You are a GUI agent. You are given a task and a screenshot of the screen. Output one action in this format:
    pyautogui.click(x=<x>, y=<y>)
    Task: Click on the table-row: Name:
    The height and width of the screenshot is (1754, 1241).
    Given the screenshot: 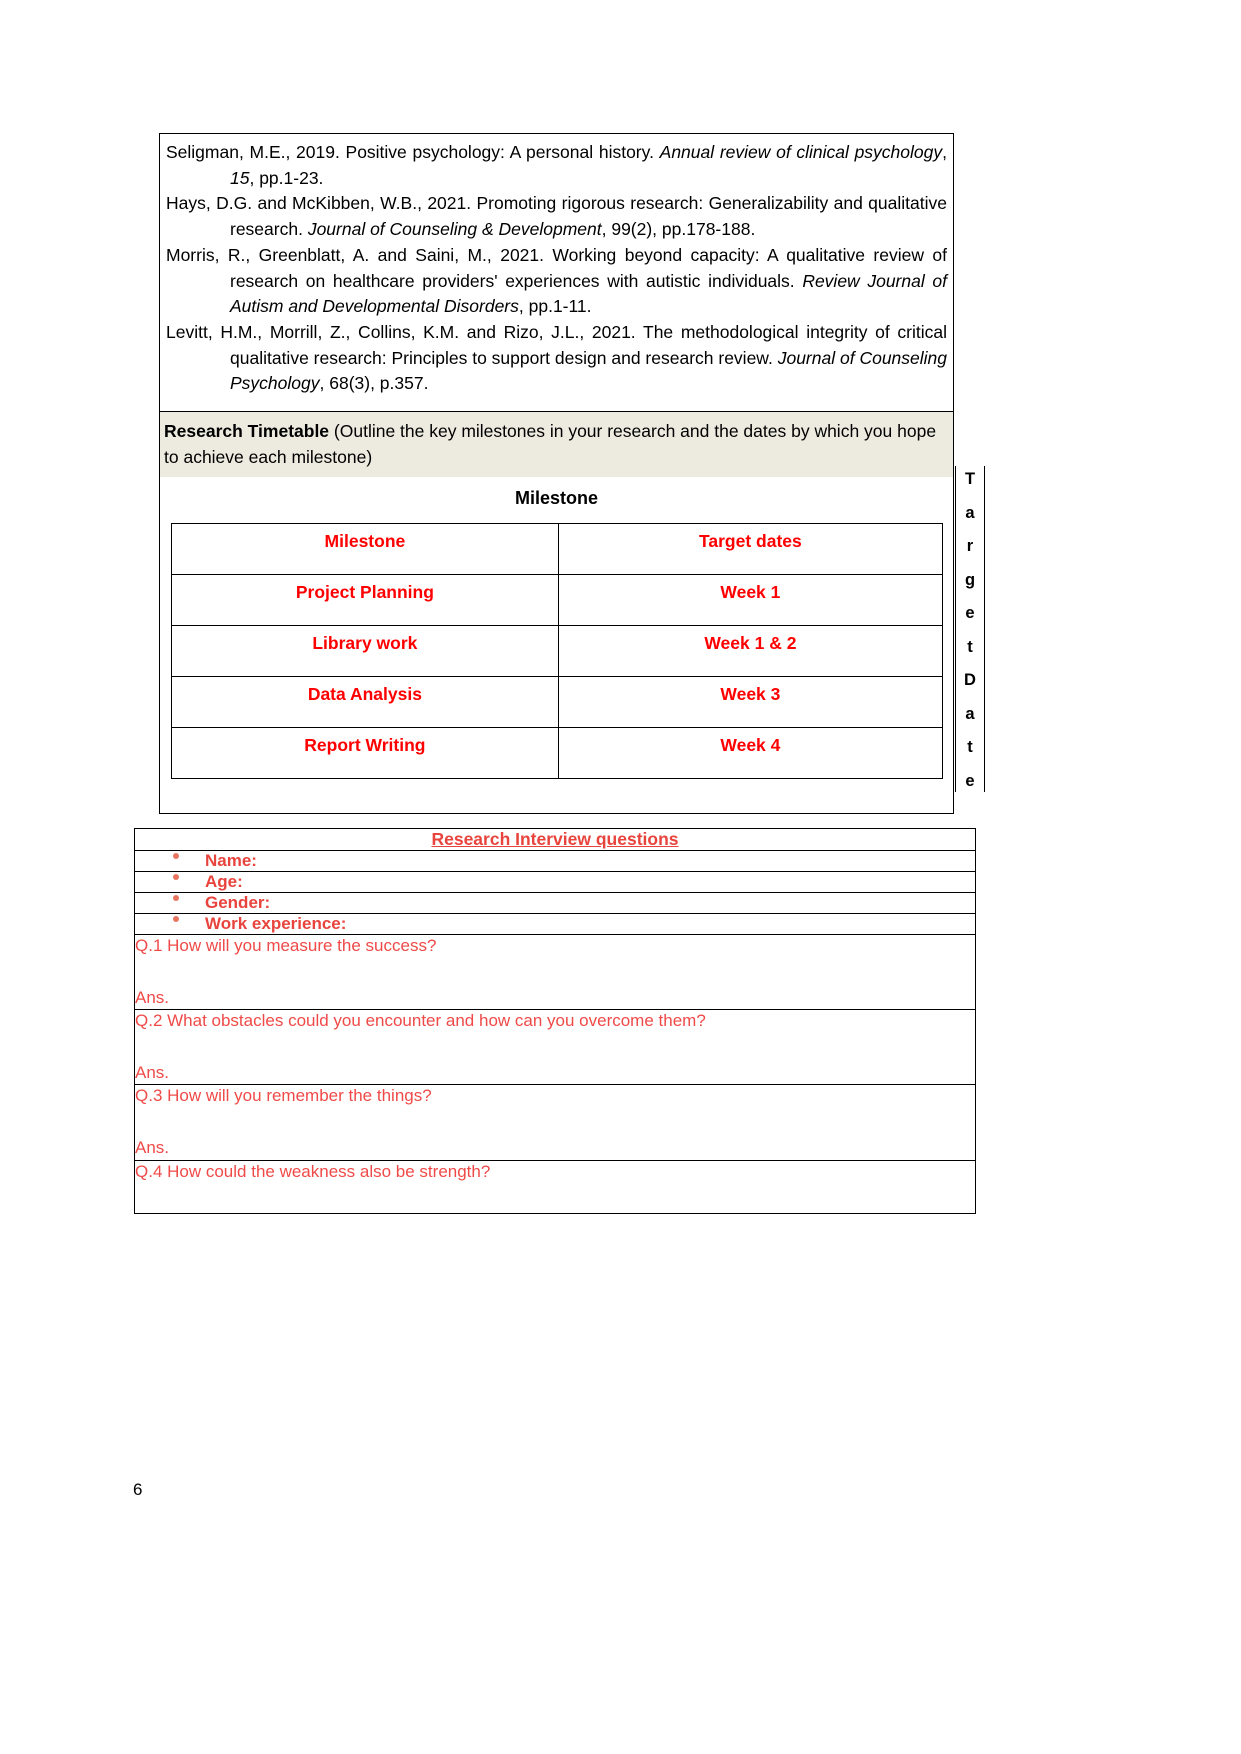 What is the action you would take?
    pyautogui.click(x=555, y=861)
    